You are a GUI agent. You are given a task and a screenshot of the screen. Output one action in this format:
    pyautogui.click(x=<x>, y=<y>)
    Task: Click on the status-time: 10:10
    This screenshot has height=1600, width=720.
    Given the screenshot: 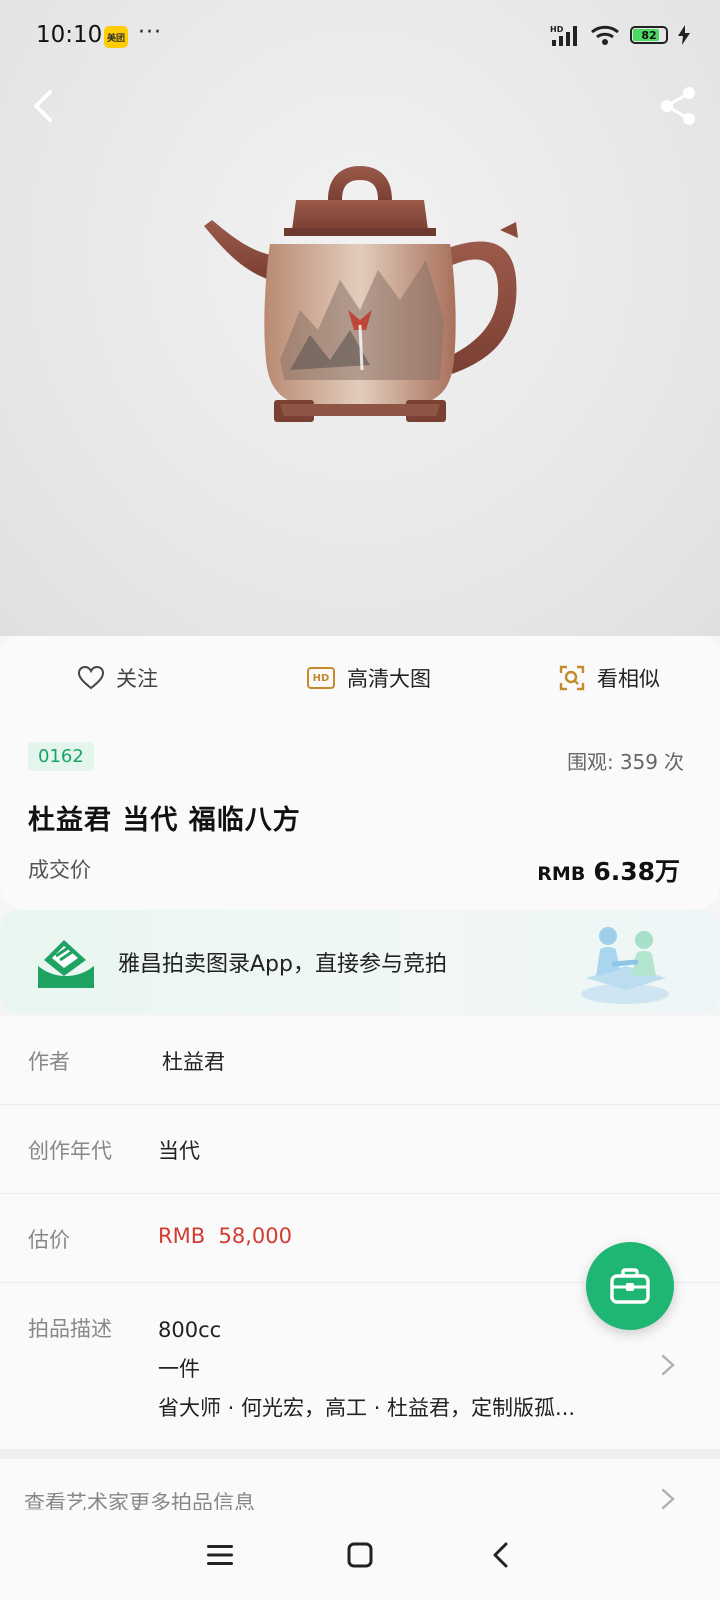 What is the action you would take?
    pyautogui.click(x=69, y=35)
    